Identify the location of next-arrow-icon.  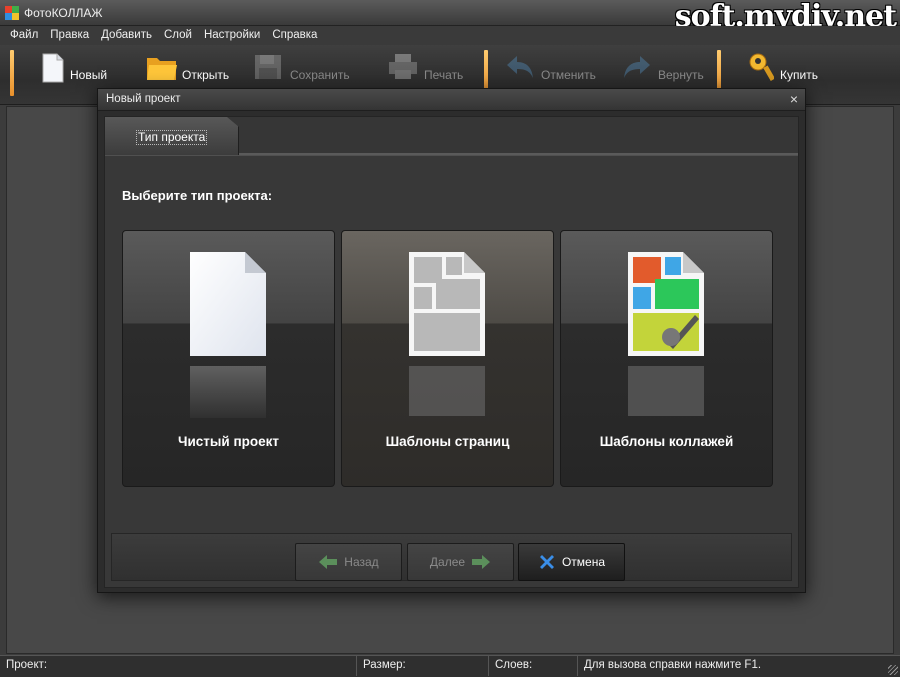
(481, 562).